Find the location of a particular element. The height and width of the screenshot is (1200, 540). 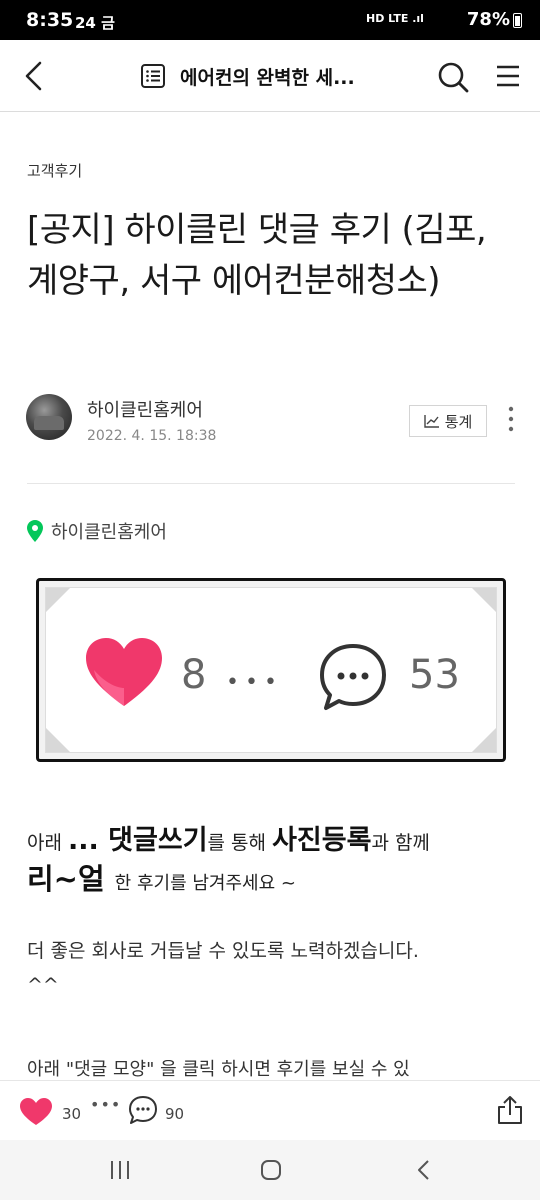

post-image: 8 ••• 53 is located at coordinates (271, 670).